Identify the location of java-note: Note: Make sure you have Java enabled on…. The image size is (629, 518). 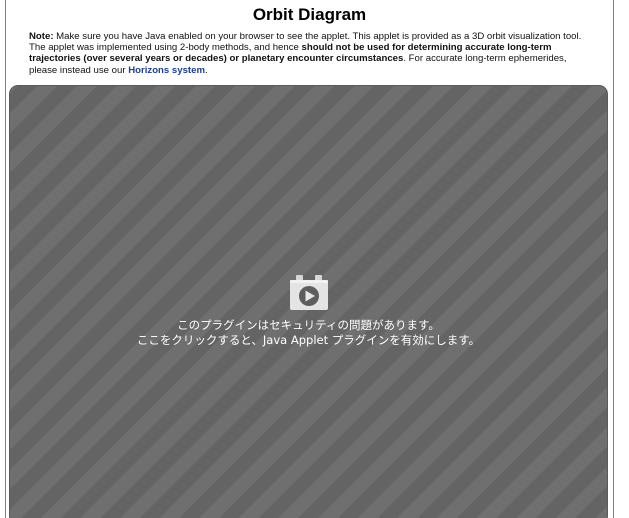
(309, 53).